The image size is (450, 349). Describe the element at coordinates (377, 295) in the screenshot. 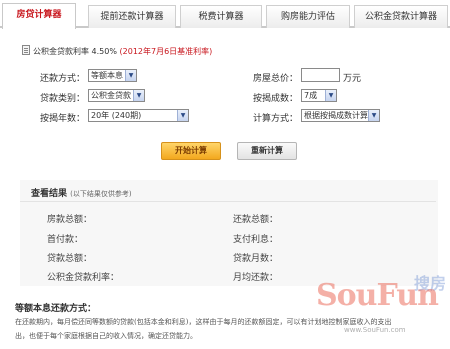

I see `watermark-logo: SouFun` at that location.